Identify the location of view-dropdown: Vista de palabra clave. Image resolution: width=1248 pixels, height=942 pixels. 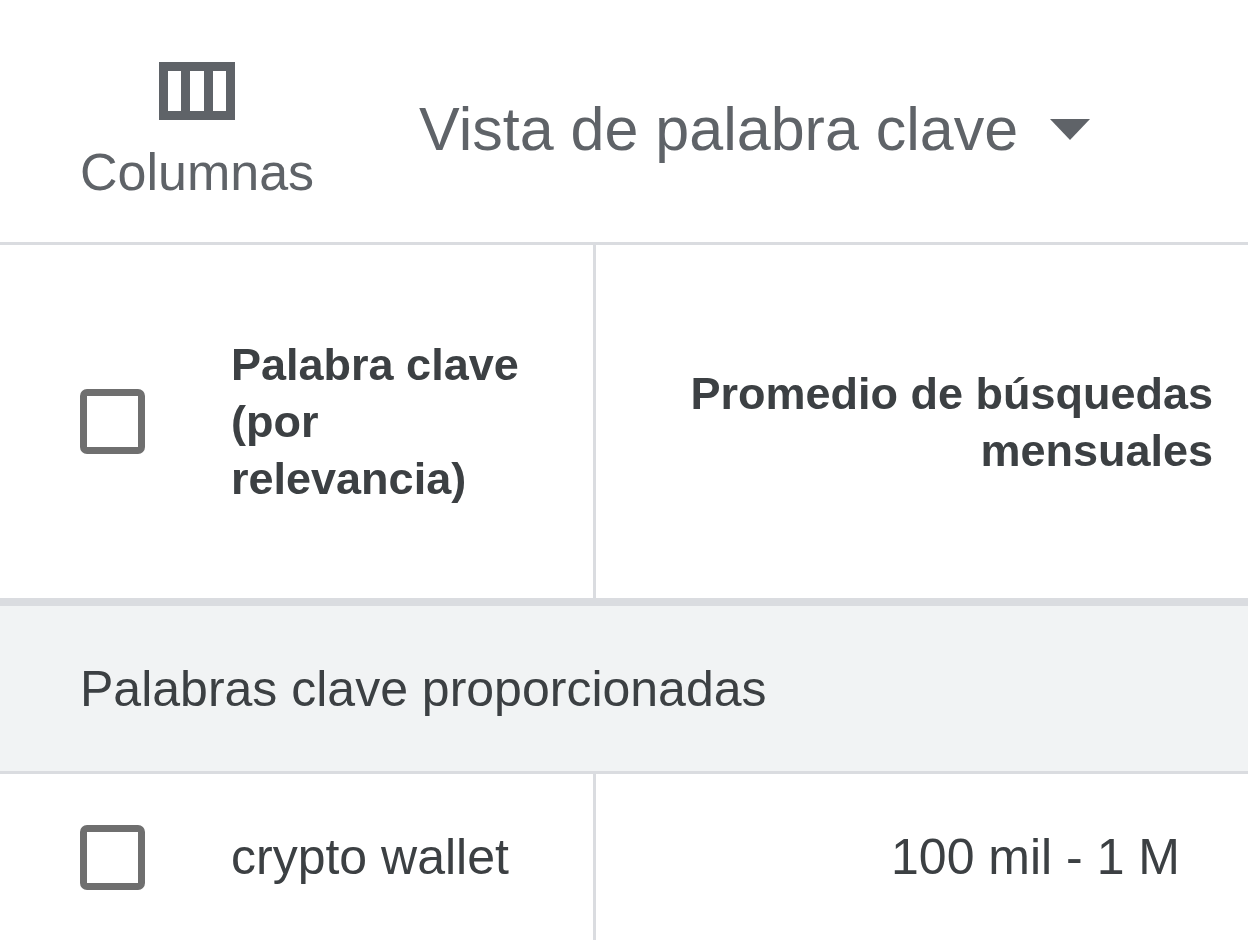
(755, 130).